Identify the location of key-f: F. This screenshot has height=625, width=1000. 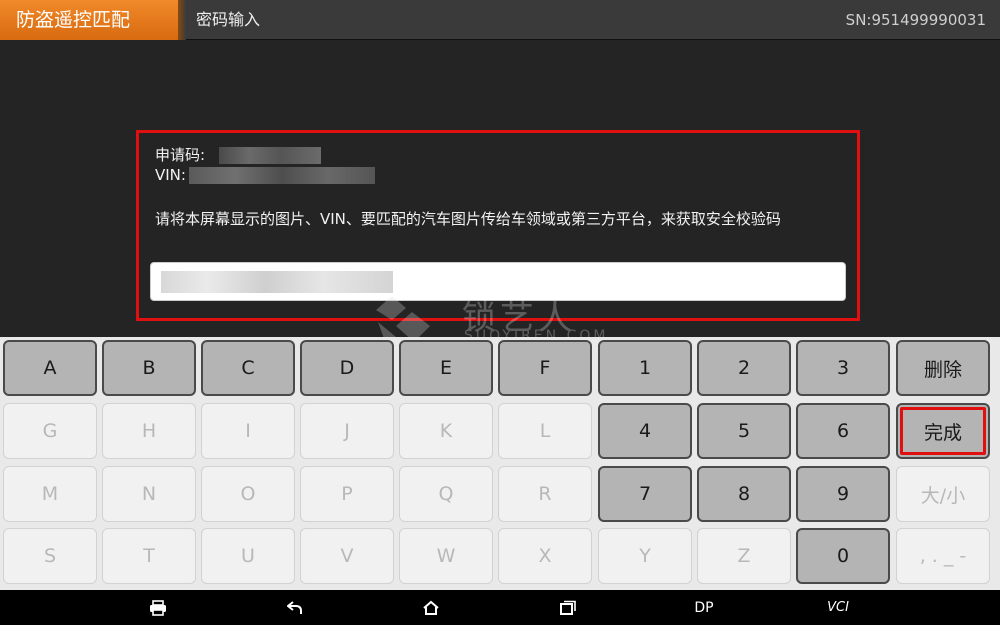
(545, 368).